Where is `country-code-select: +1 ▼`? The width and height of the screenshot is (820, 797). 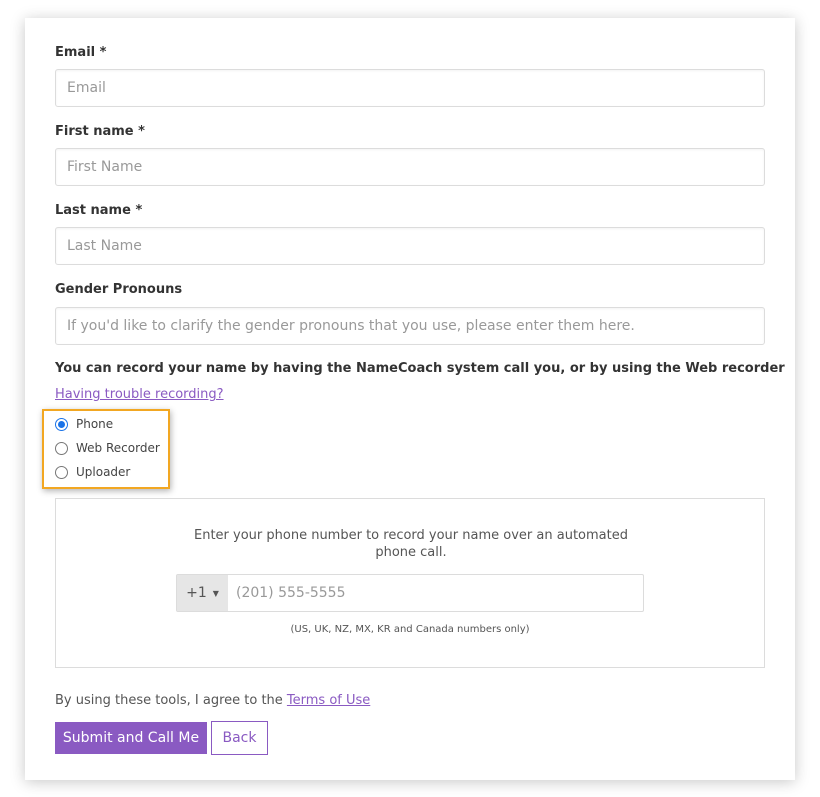
country-code-select: +1 ▼ is located at coordinates (202, 593).